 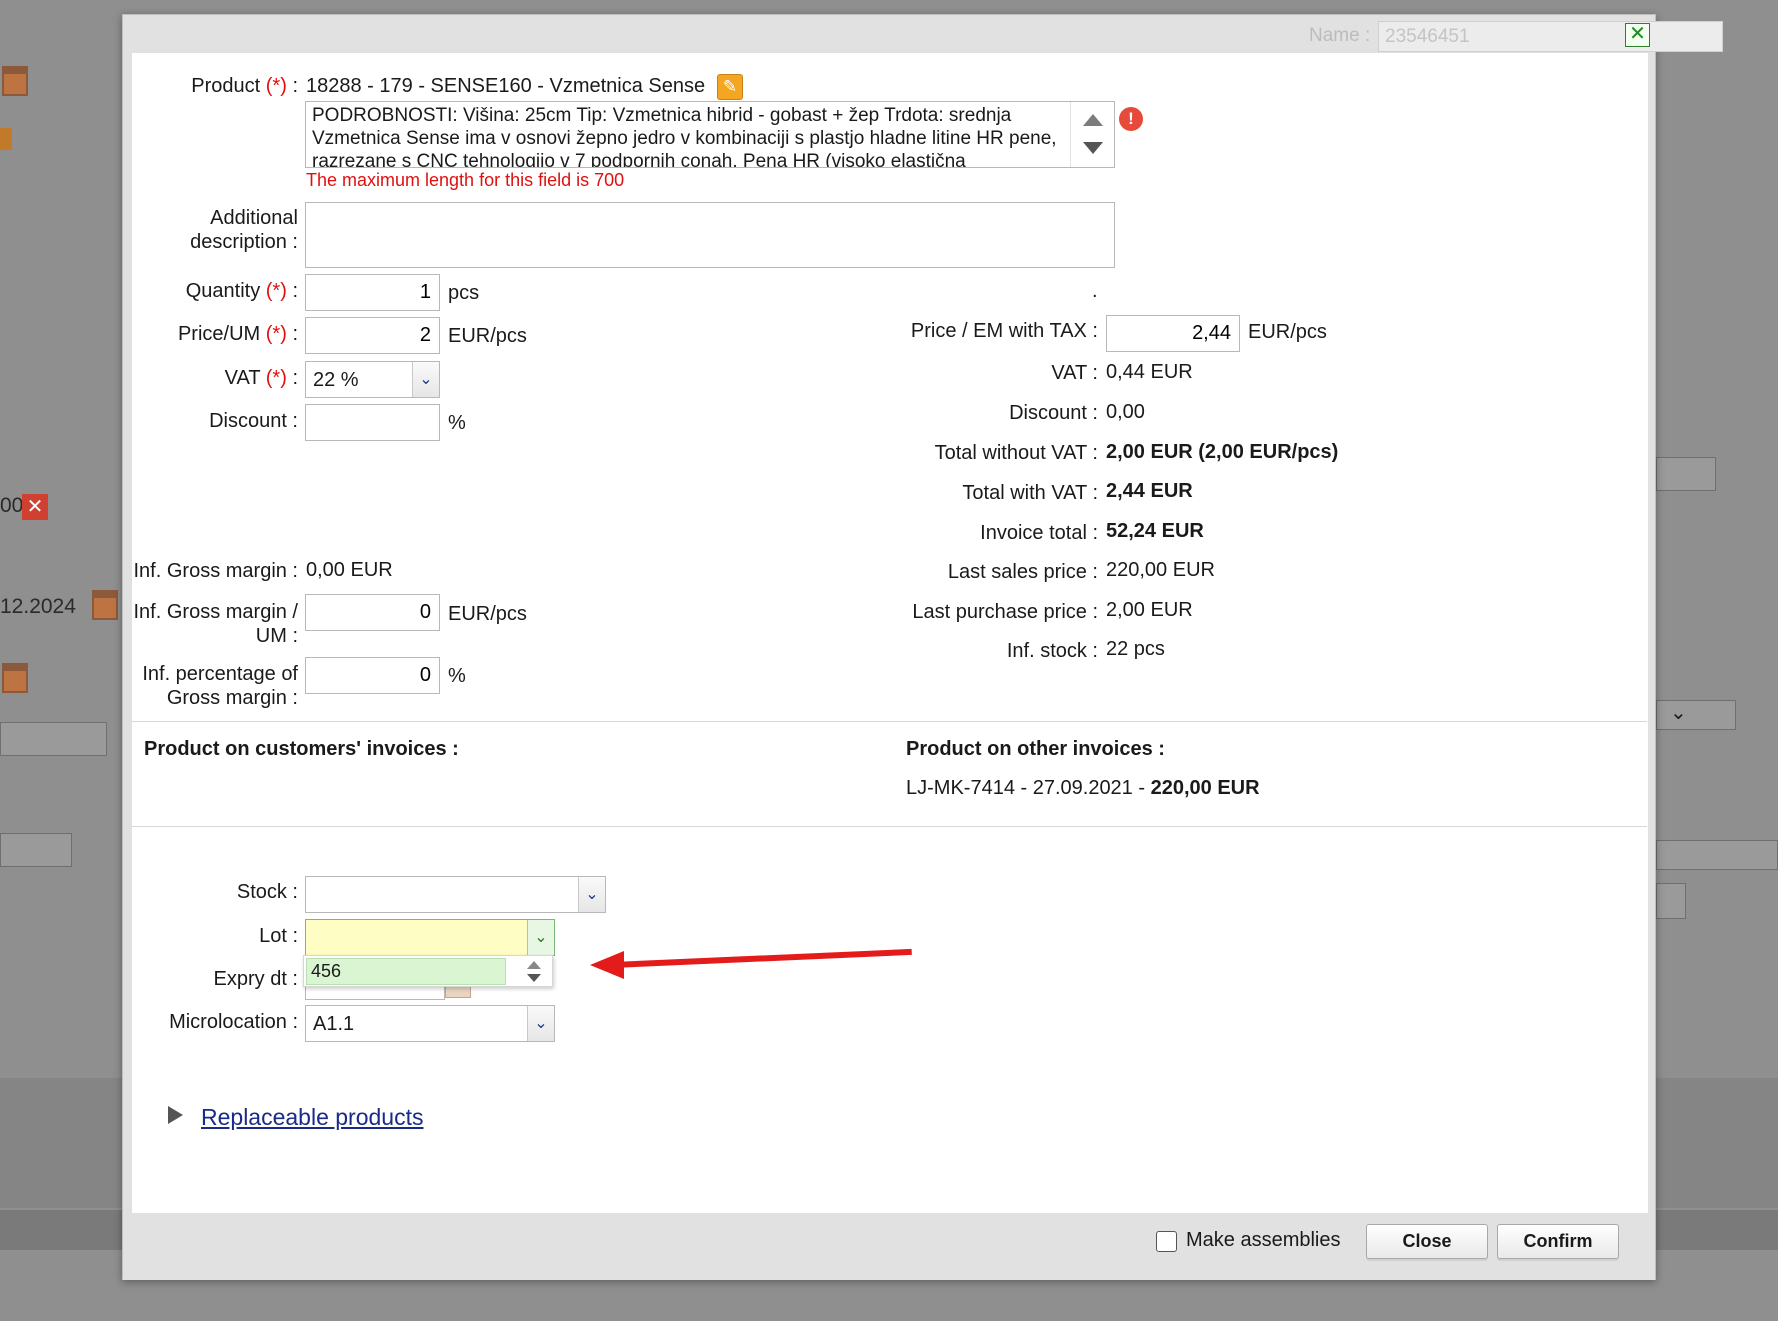 I want to click on last-sales-price-label: Last sales price :, so click(x=1022, y=572).